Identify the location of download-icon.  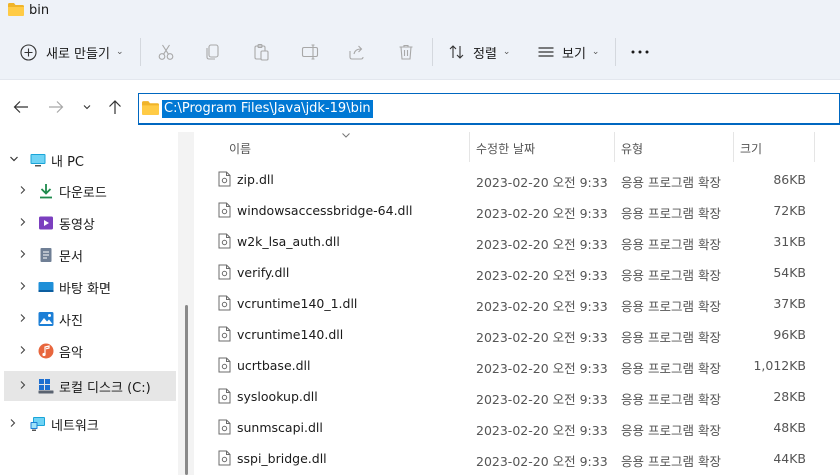
(46, 191).